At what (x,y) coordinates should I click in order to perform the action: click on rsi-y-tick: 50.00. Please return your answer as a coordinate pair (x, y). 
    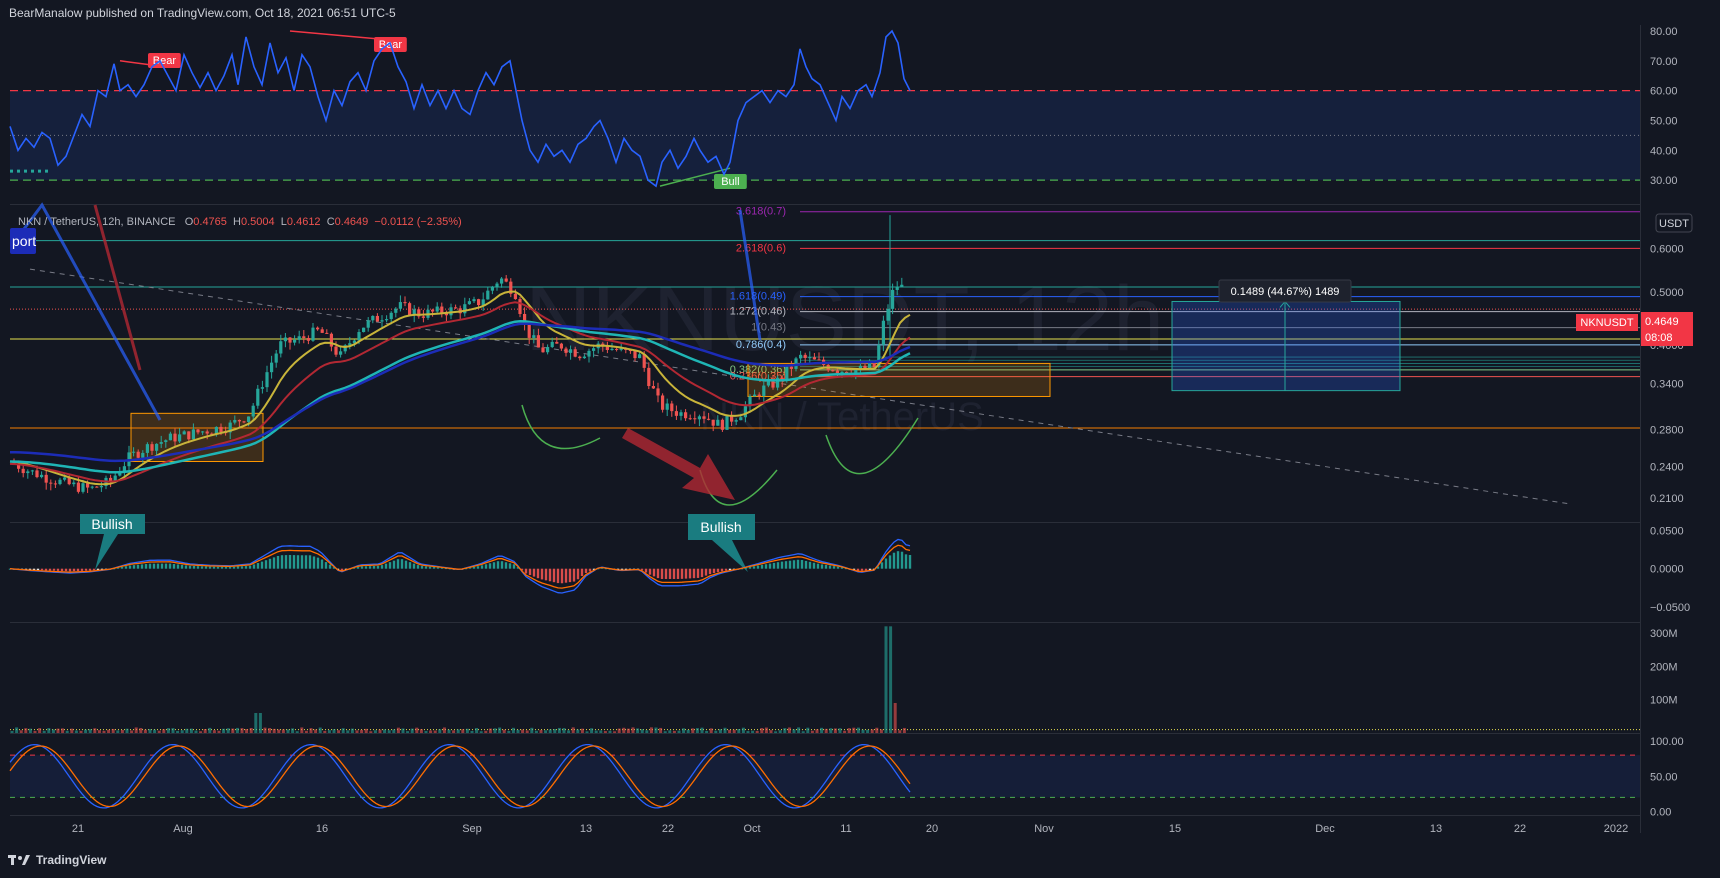
    Looking at the image, I should click on (1664, 121).